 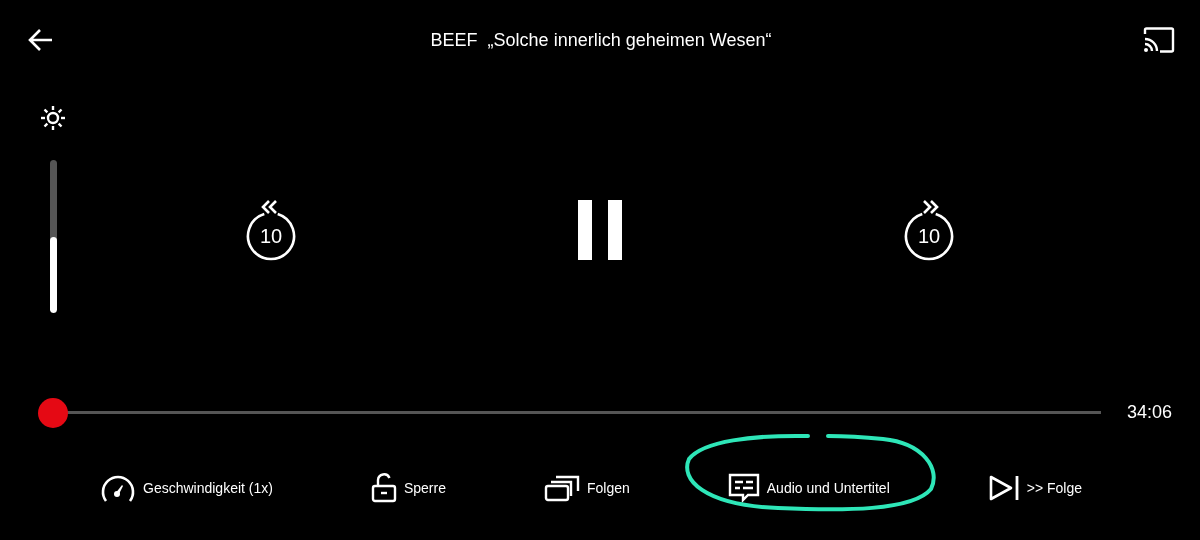 I want to click on padlock-icon, so click(x=383, y=487).